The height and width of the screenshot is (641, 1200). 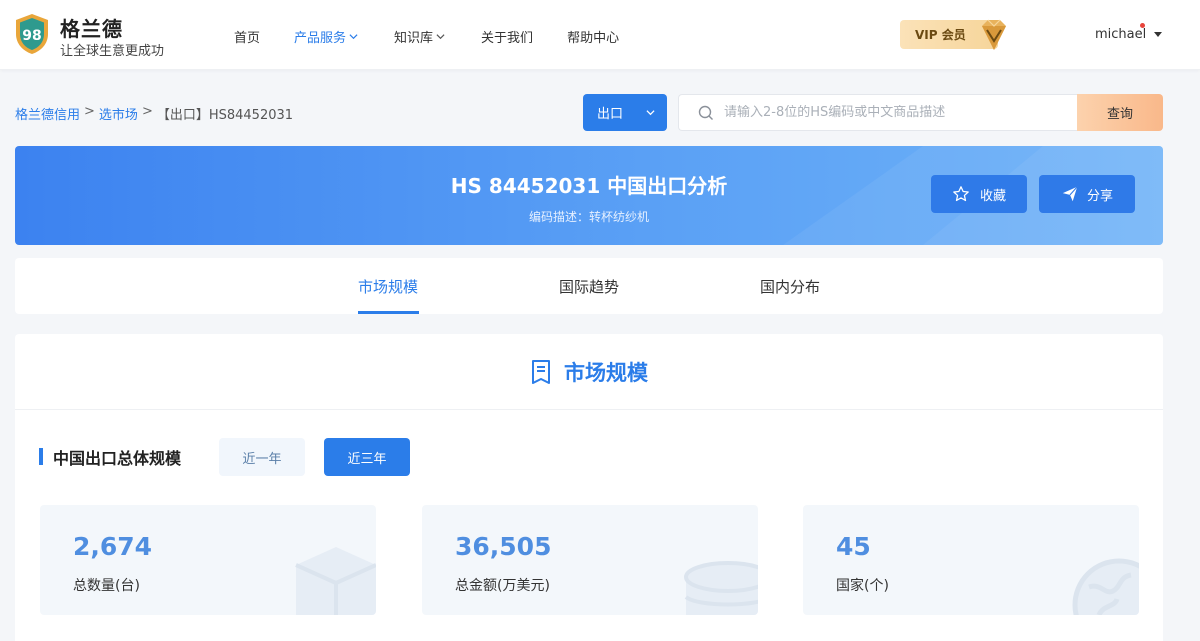 I want to click on stat-value: 36,505, so click(x=503, y=546).